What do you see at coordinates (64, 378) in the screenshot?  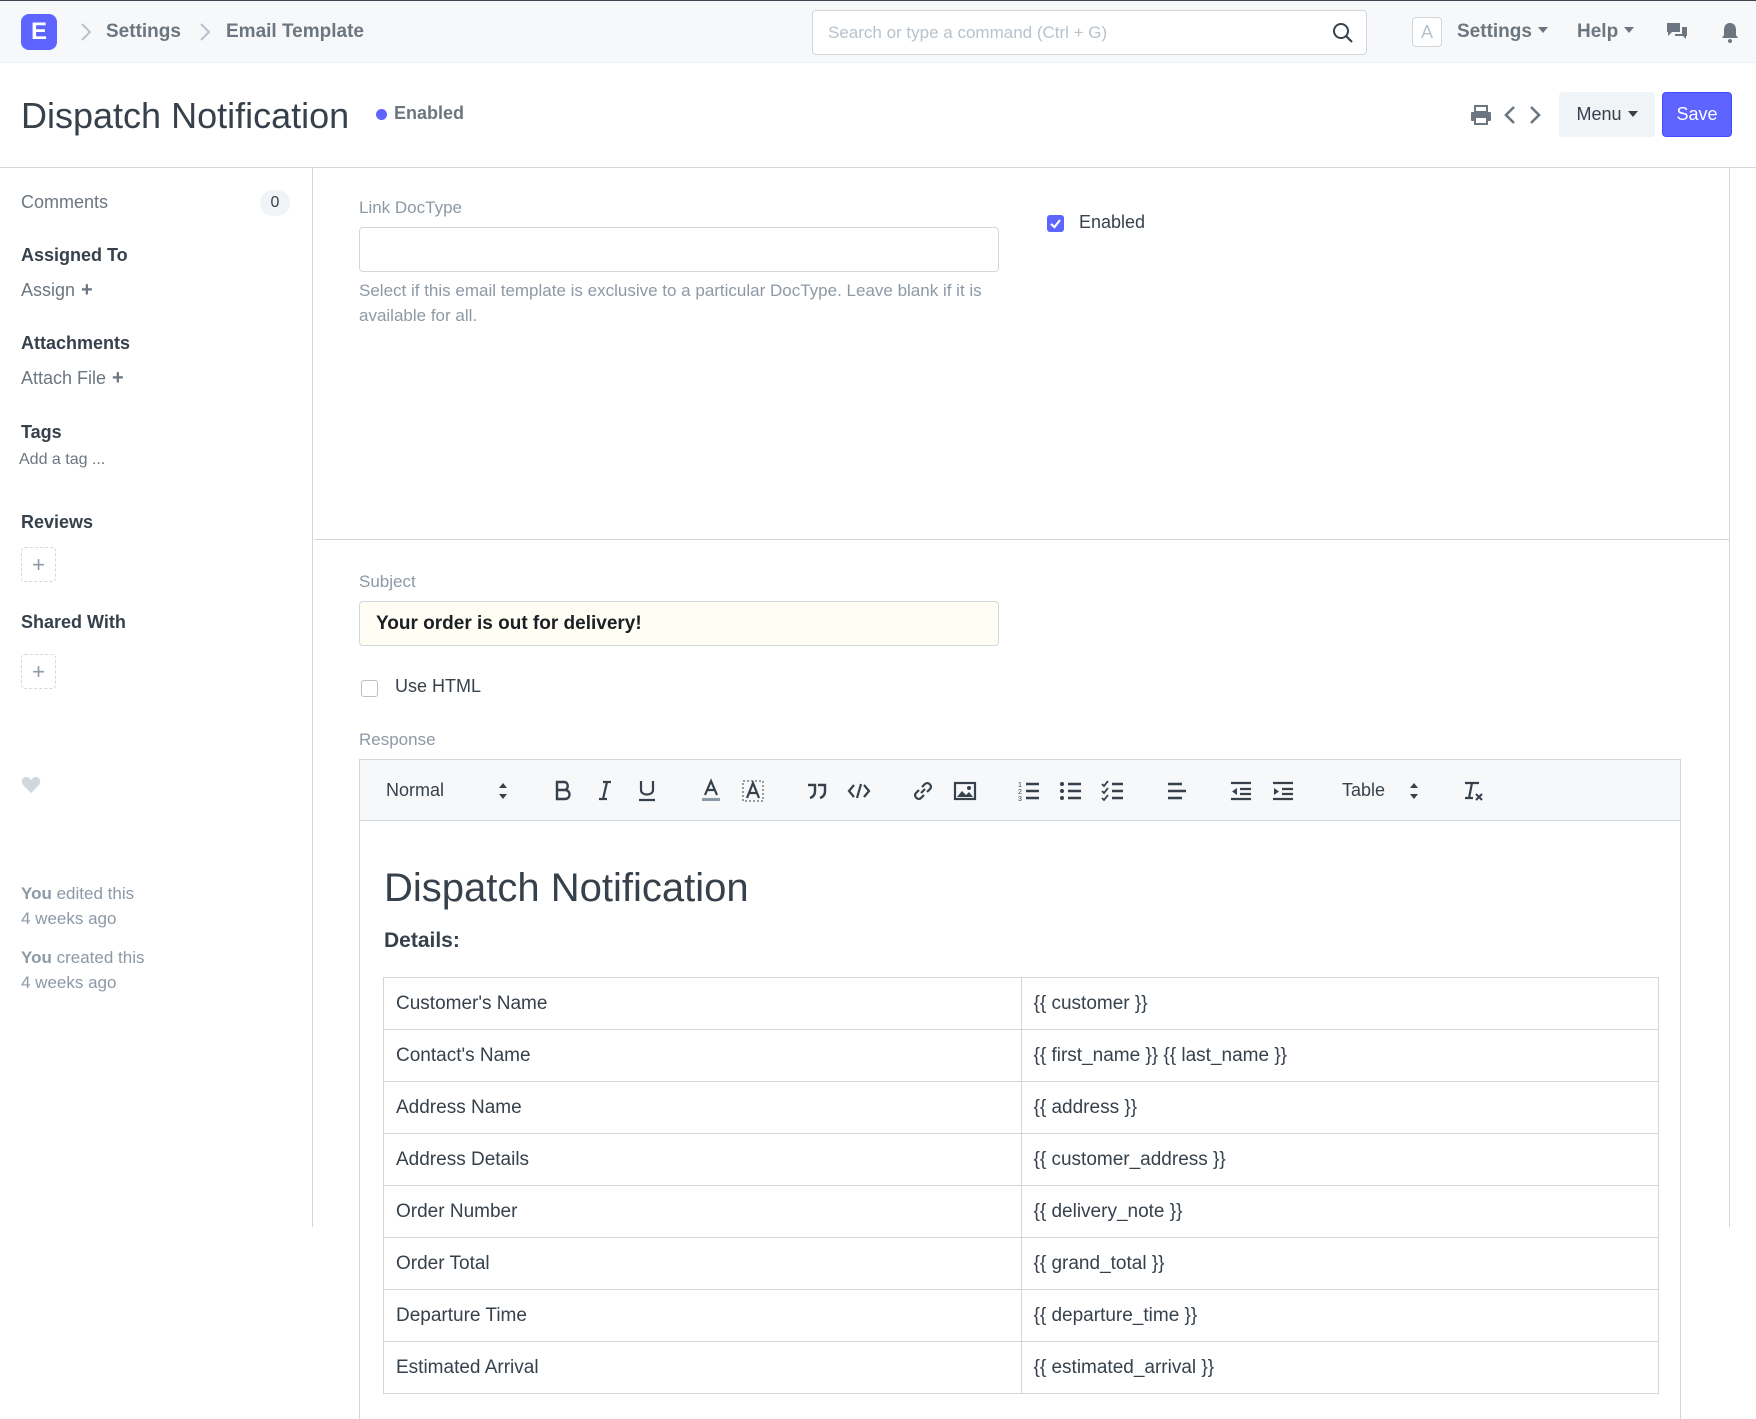 I see `attach-file-label: Attach File` at bounding box center [64, 378].